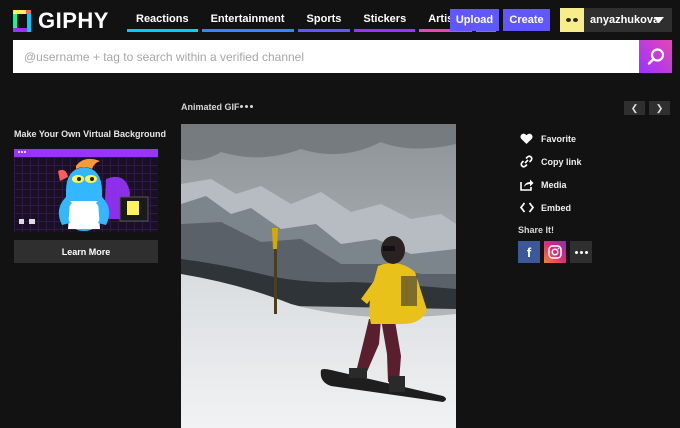 This screenshot has width=680, height=428. I want to click on link-icon, so click(526, 162).